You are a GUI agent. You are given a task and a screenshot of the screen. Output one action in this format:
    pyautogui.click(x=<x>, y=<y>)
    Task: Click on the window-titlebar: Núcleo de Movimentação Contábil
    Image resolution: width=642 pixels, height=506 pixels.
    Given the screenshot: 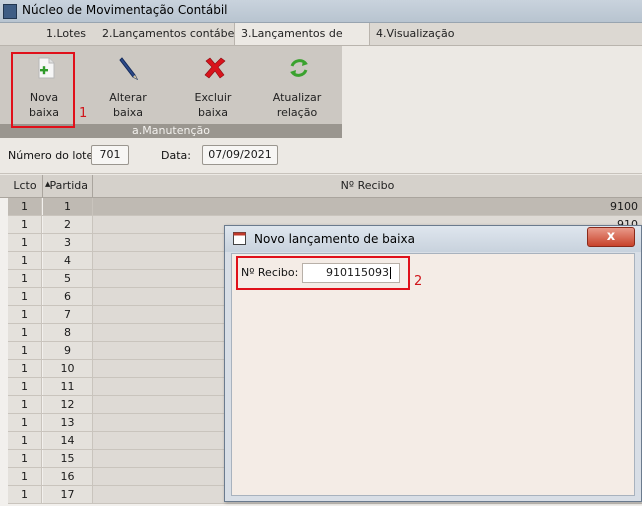 What is the action you would take?
    pyautogui.click(x=321, y=11)
    